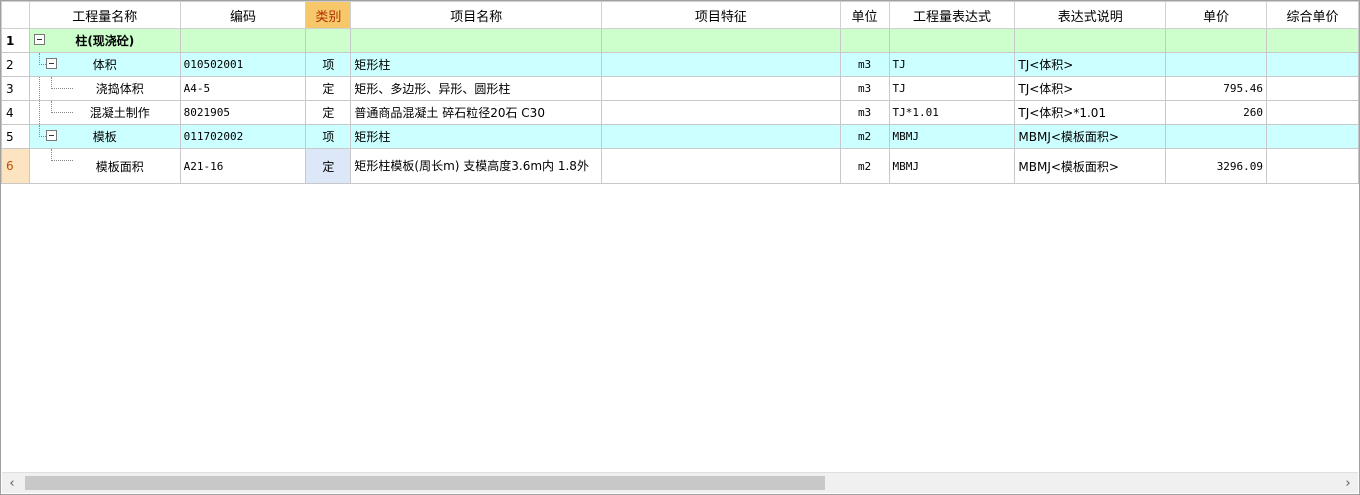  I want to click on scroll-right-icon: ›, so click(1348, 483).